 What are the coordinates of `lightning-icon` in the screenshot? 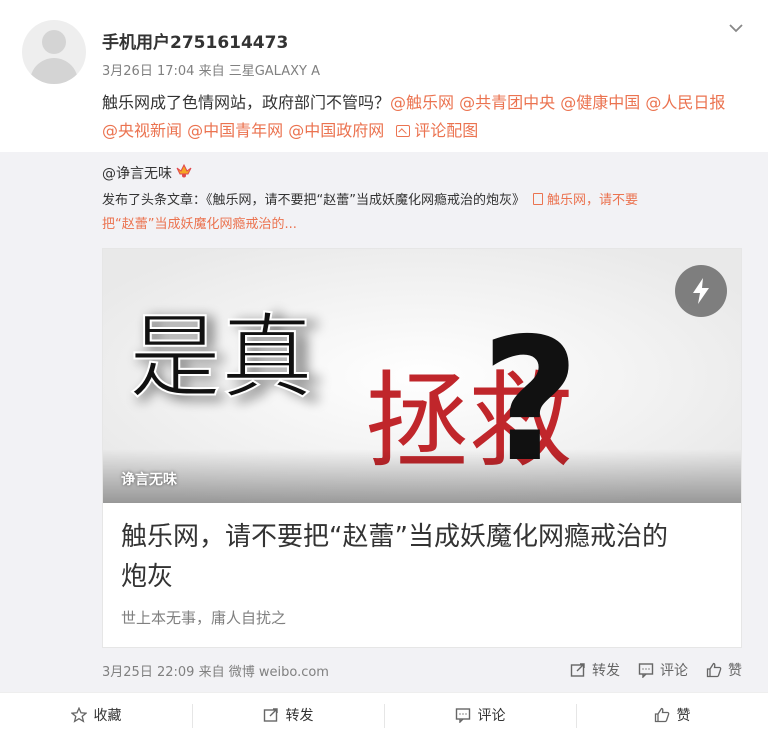 It's located at (701, 291).